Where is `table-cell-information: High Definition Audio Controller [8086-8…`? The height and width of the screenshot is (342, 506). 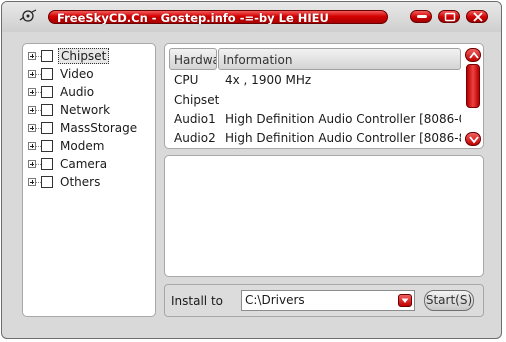
table-cell-information: High Definition Audio Controller [8086-8… is located at coordinates (343, 138).